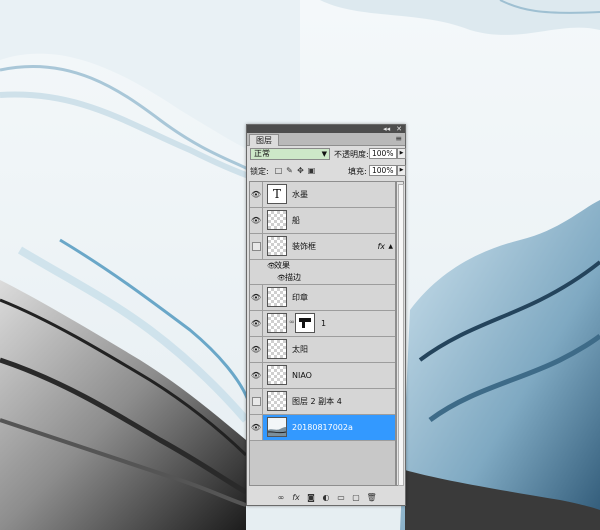 The height and width of the screenshot is (530, 600). Describe the element at coordinates (356, 497) in the screenshot. I see `new-layer-icon: ▢` at that location.